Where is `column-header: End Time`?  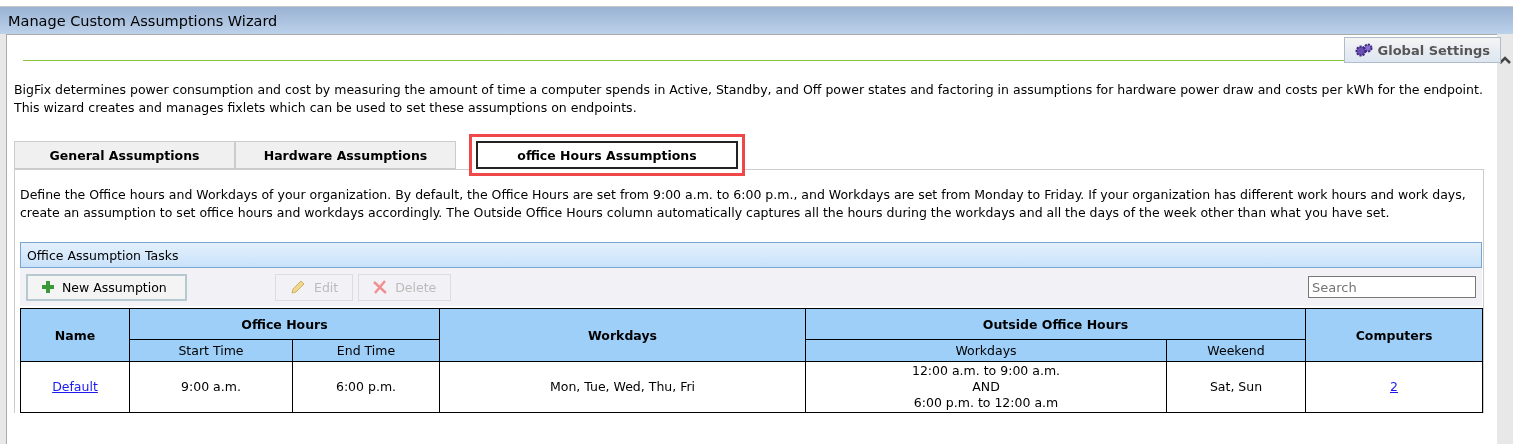 column-header: End Time is located at coordinates (366, 350).